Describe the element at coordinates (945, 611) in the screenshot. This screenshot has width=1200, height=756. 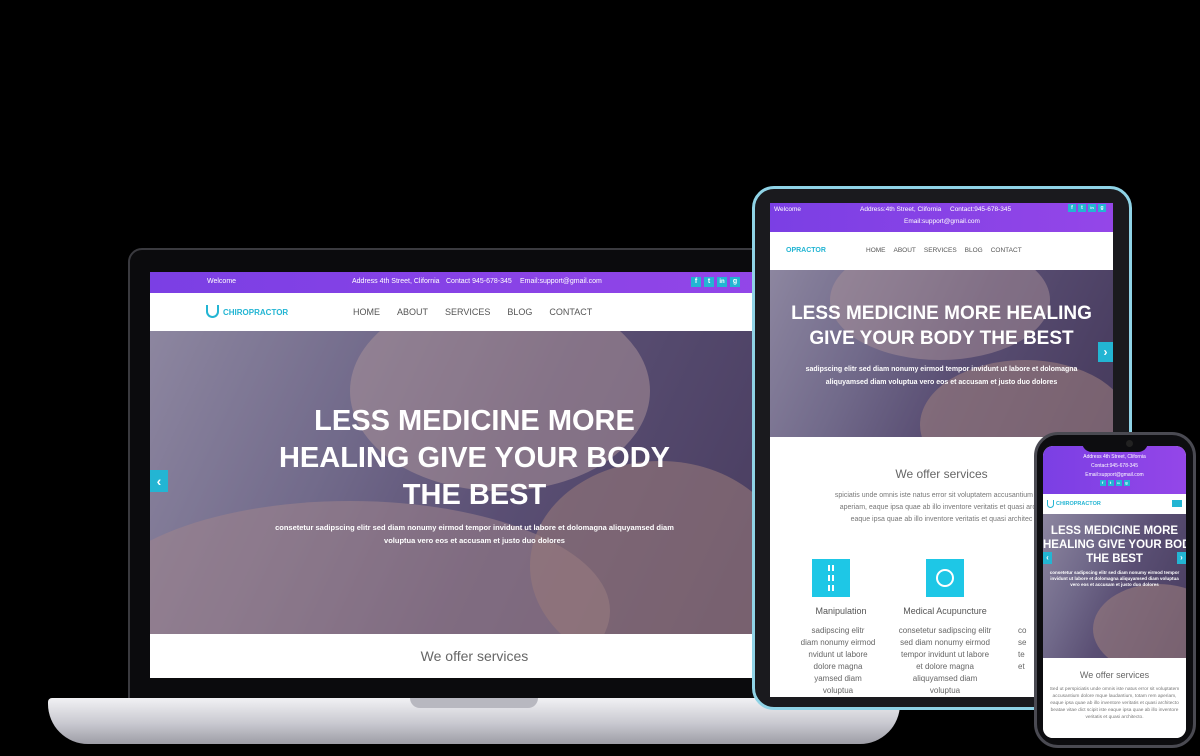
I see `service-card-title: Medical Acupuncture` at that location.